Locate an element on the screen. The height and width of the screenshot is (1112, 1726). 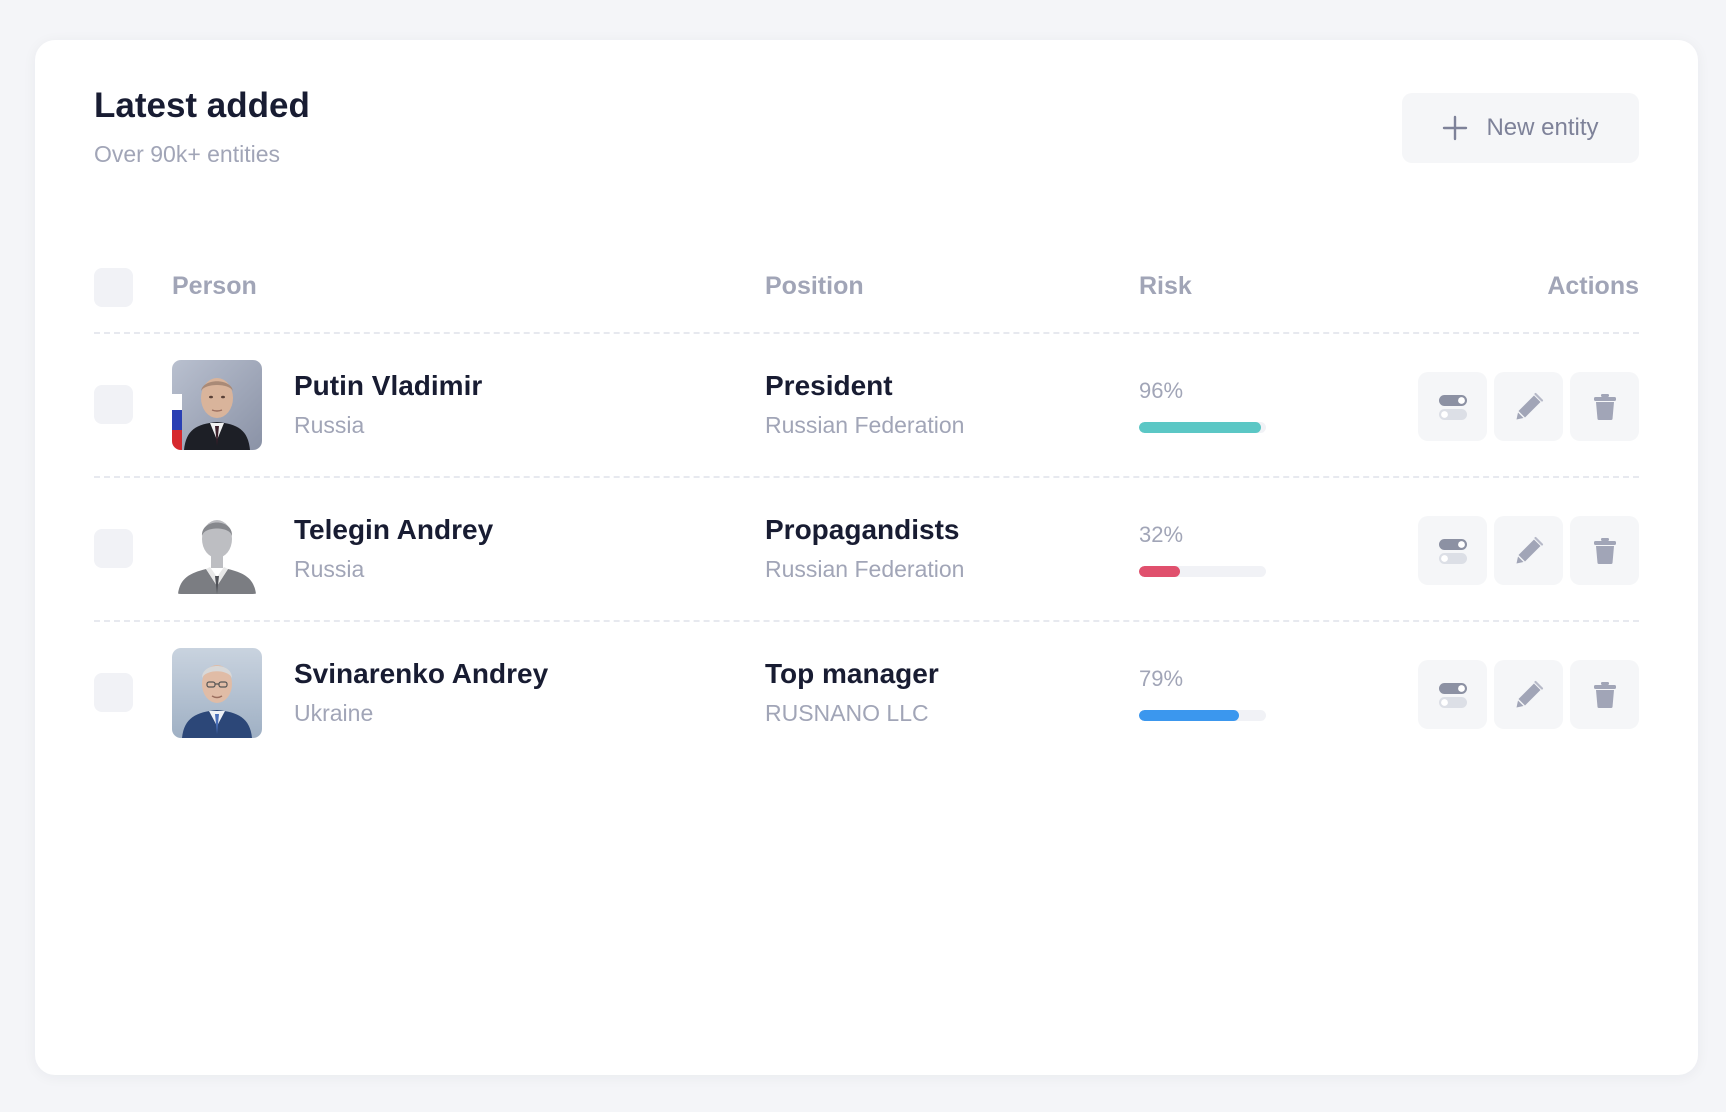
risk-value: 96% is located at coordinates (1161, 390).